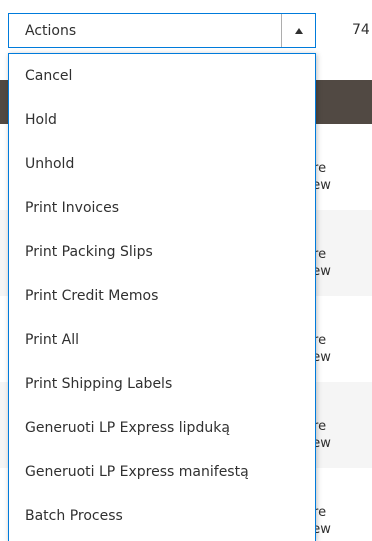 The width and height of the screenshot is (372, 541). Describe the element at coordinates (162, 340) in the screenshot. I see `menu-item-print-all: Print All` at that location.